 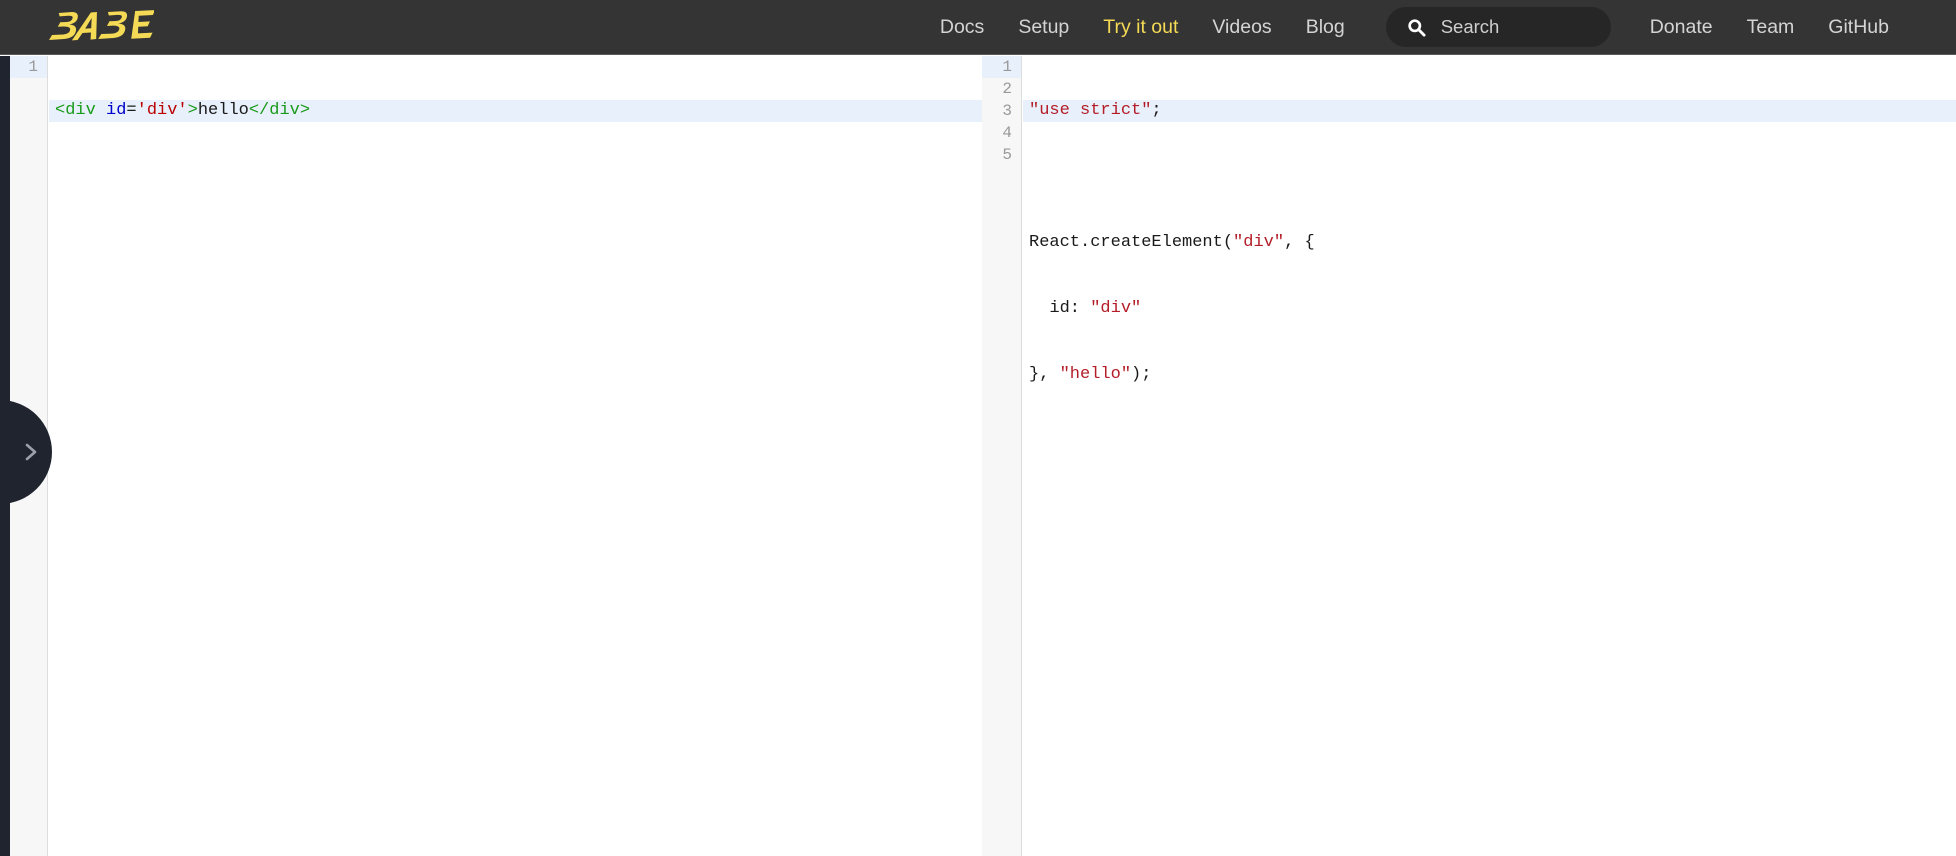 I want to click on code-token-punct: ;, so click(x=1156, y=110).